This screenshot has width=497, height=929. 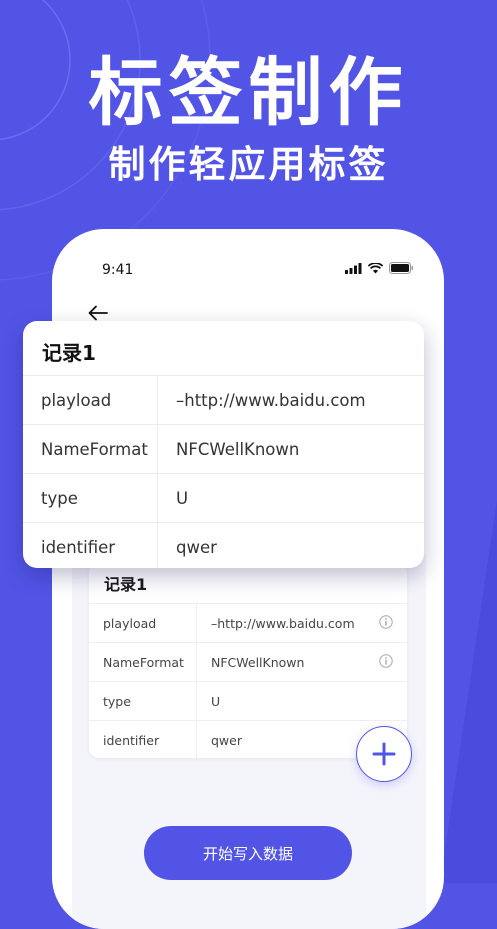 I want to click on wifi-icon, so click(x=375, y=267).